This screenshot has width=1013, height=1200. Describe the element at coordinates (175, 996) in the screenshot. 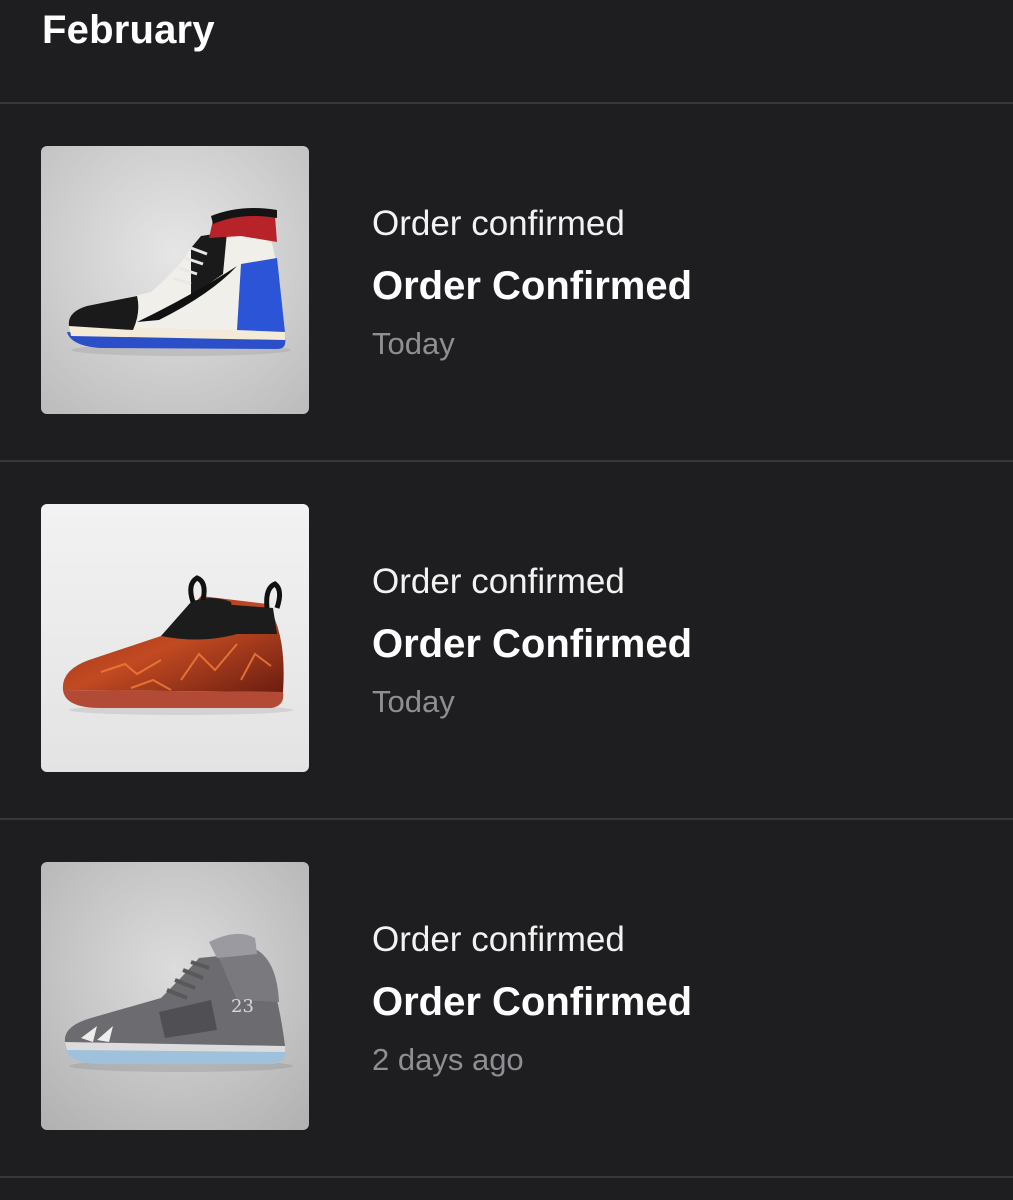

I see `product-thumbnail: 23` at that location.